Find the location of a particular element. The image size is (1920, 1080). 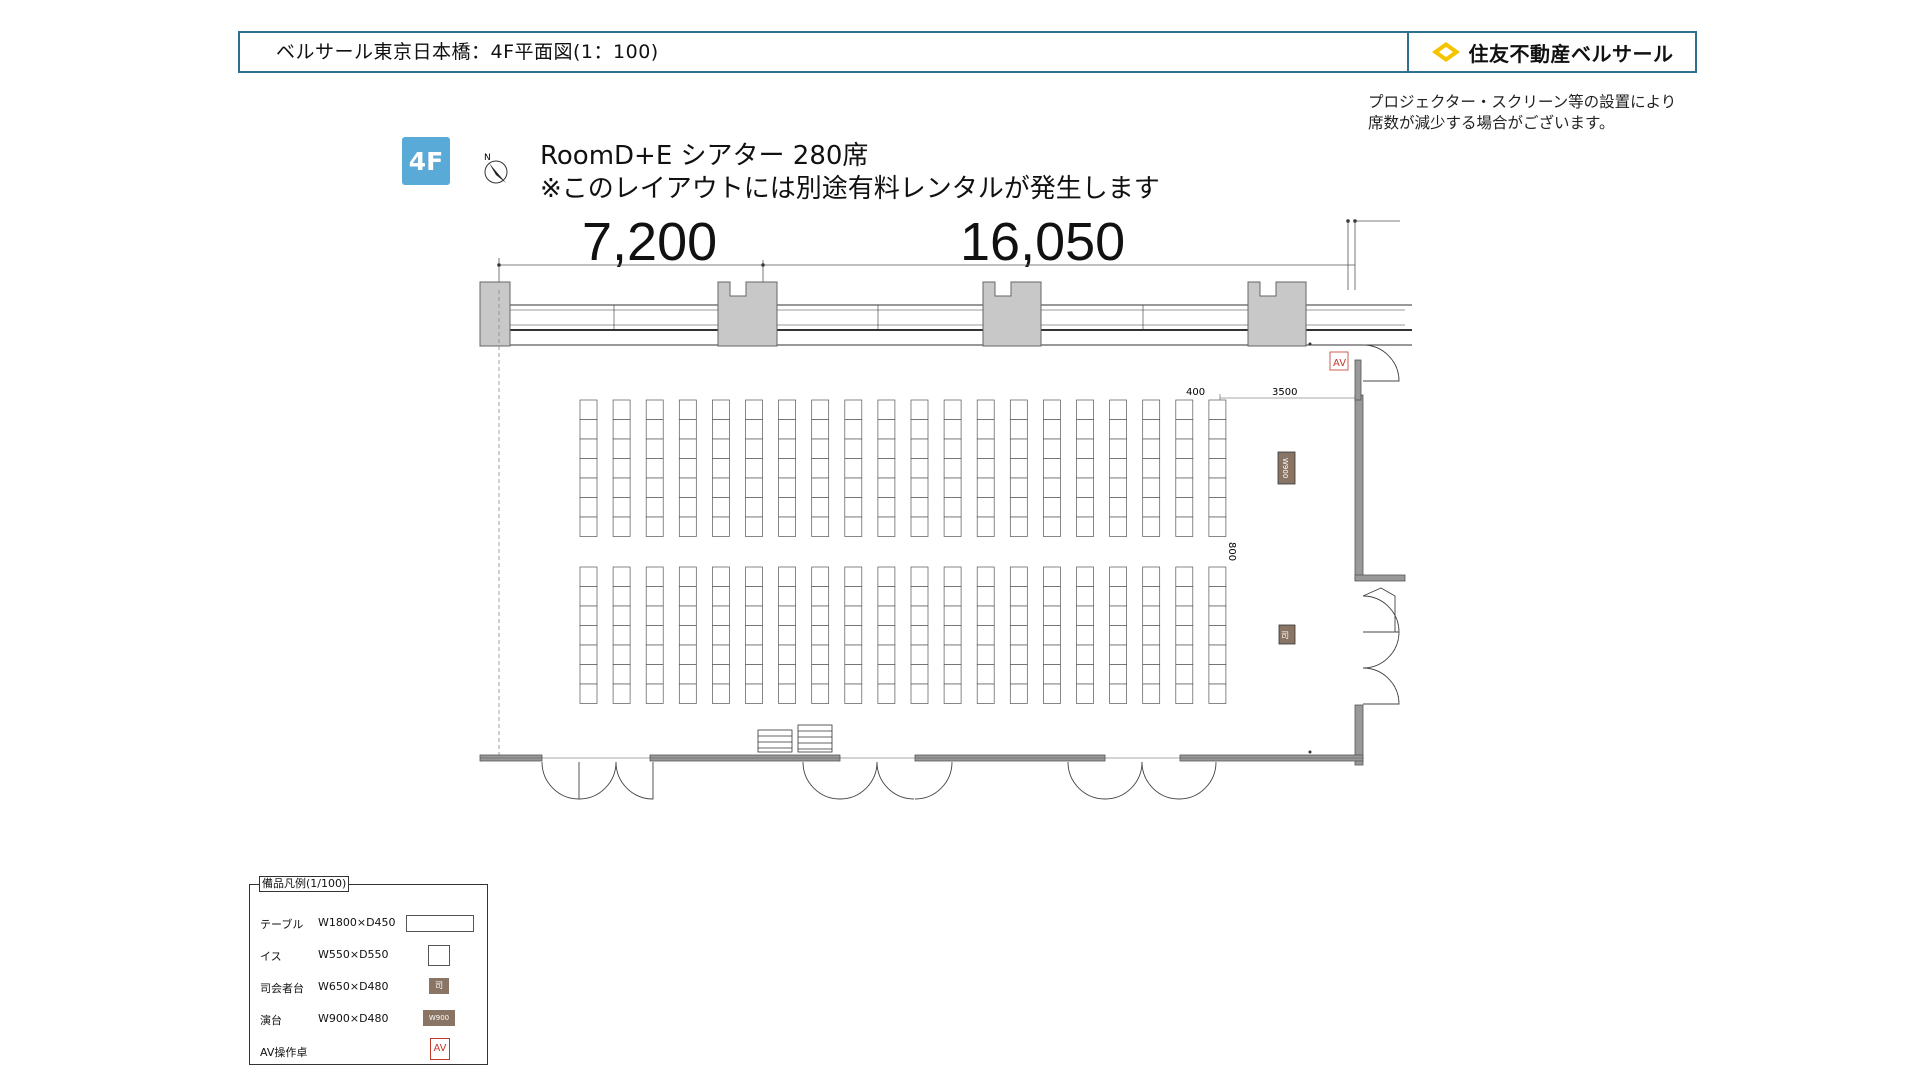

legend-row-chair: イス W550×D550 is located at coordinates (370, 955).